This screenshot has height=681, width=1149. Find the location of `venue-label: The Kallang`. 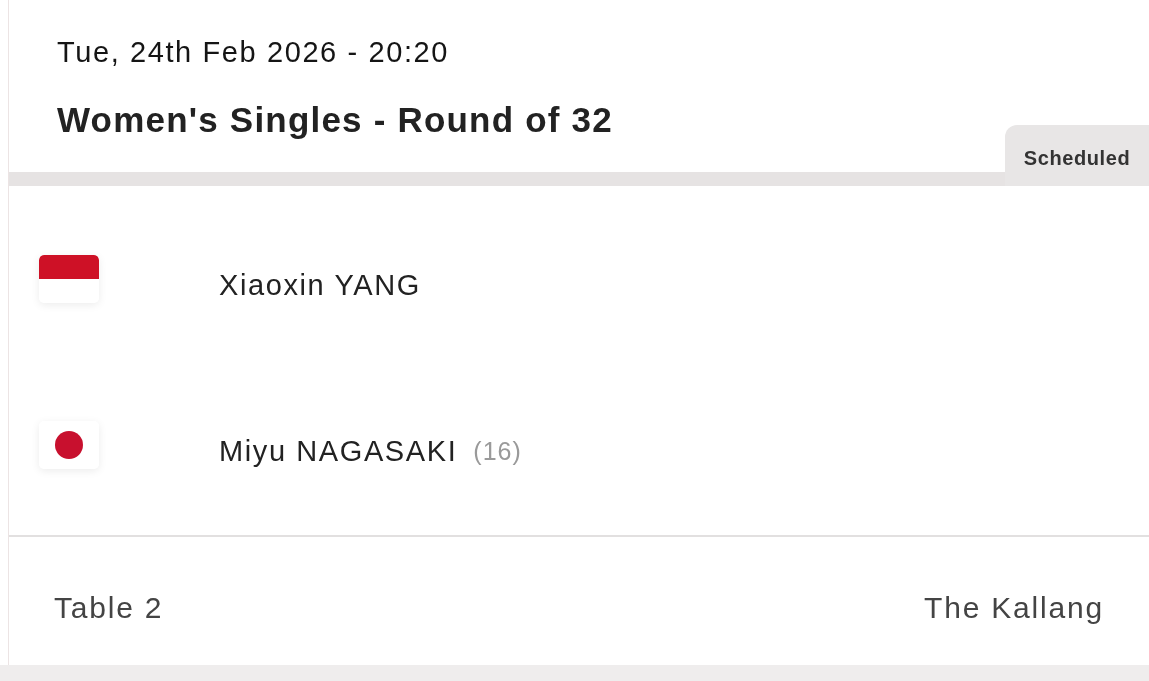

venue-label: The Kallang is located at coordinates (1014, 607).